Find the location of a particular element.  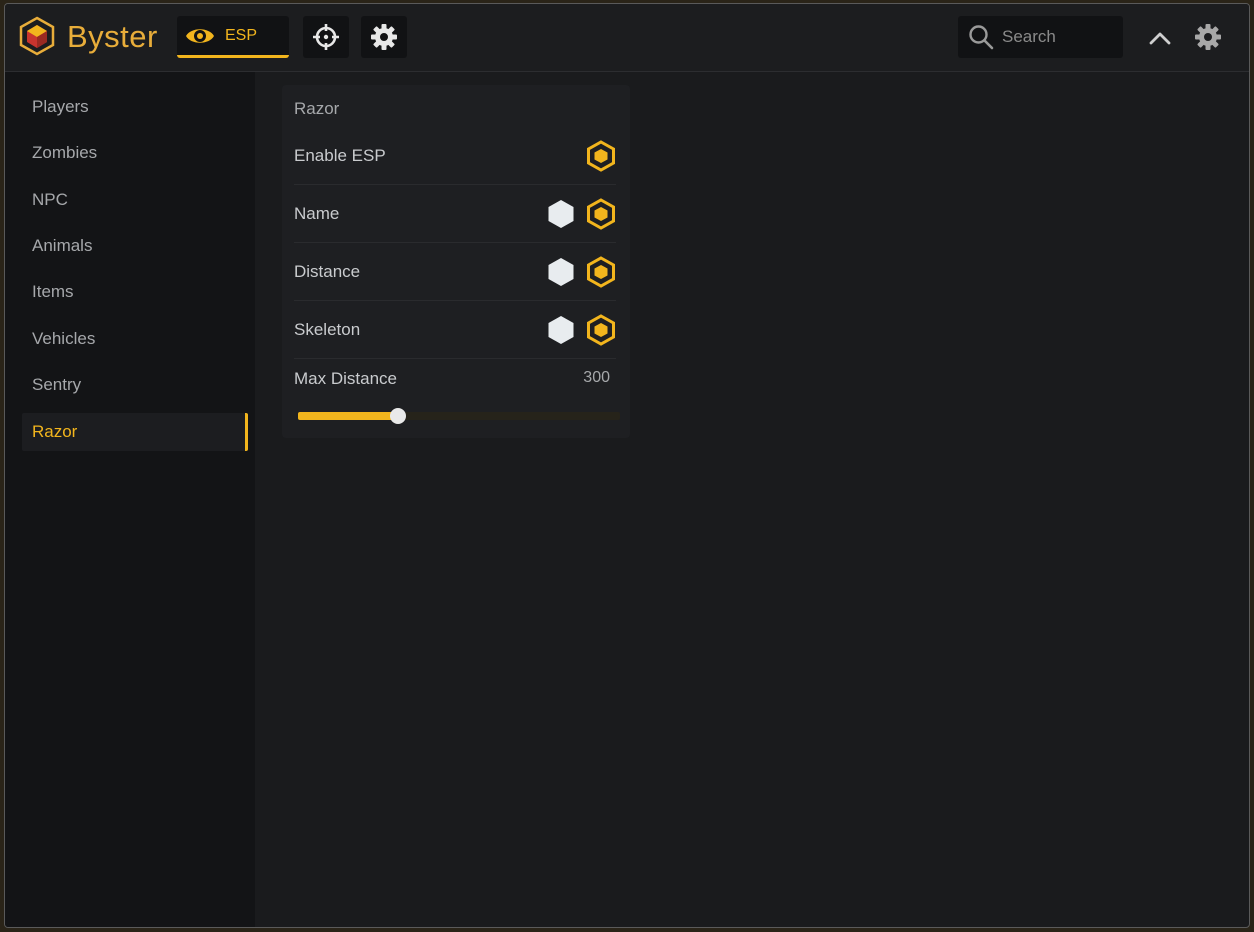

option-label: Enable ESP is located at coordinates (340, 155).